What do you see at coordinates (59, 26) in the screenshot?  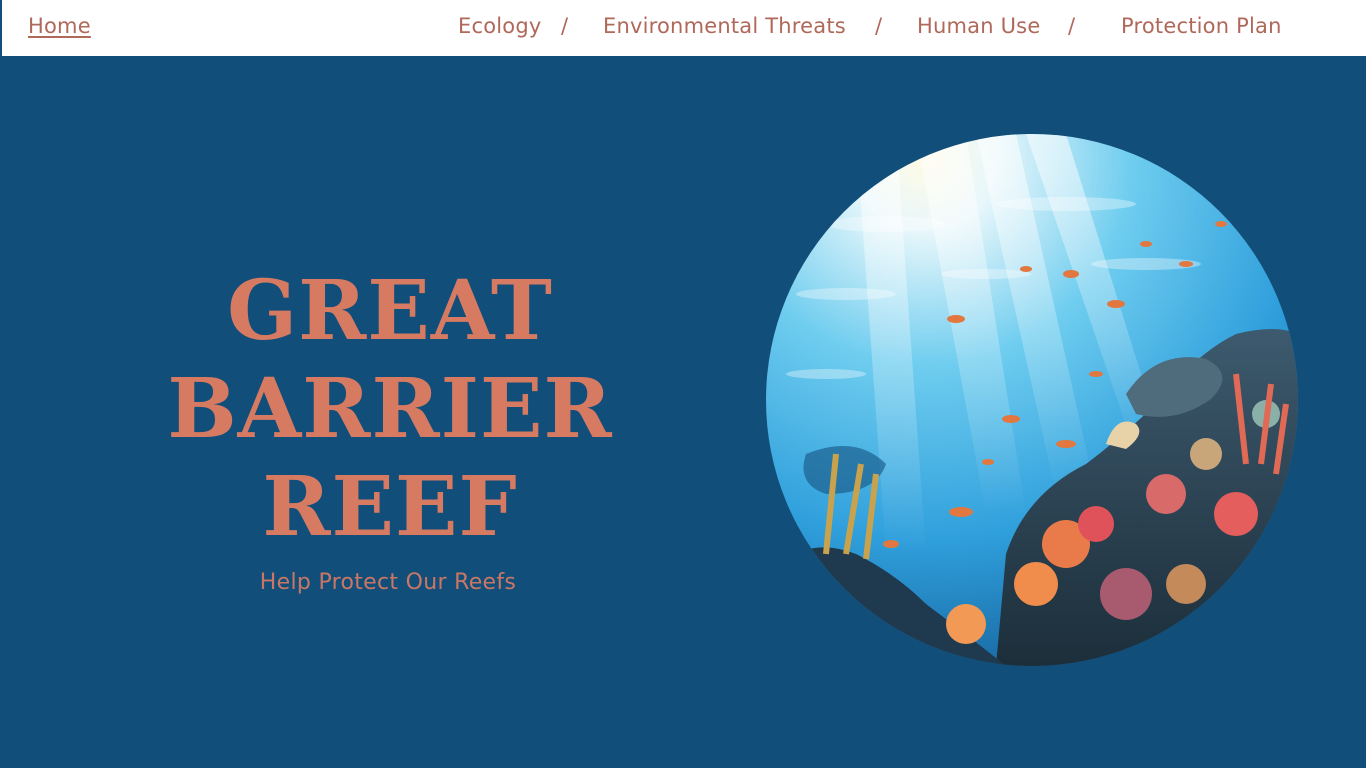 I see `nav-home-link: Home` at bounding box center [59, 26].